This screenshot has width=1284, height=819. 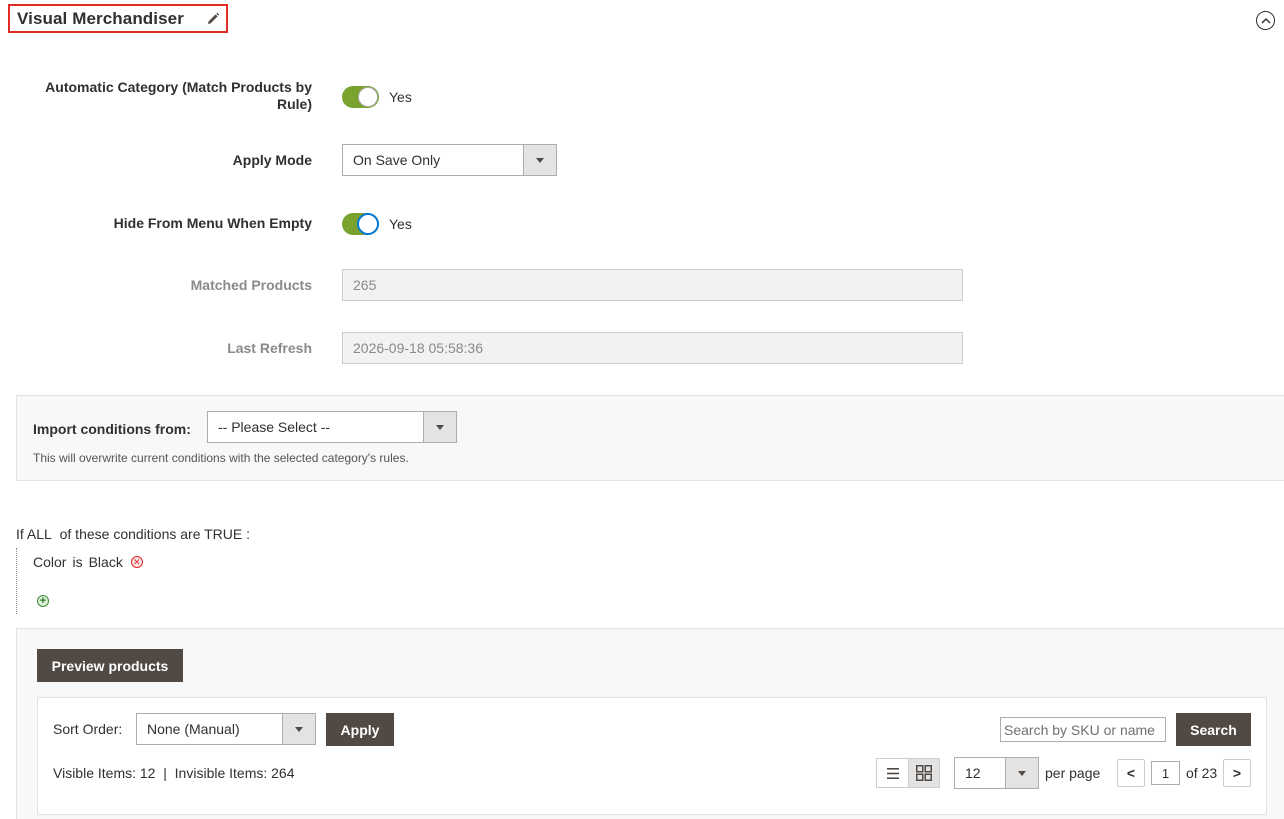 What do you see at coordinates (20, 534) in the screenshot?
I see `conditions-prefix: If` at bounding box center [20, 534].